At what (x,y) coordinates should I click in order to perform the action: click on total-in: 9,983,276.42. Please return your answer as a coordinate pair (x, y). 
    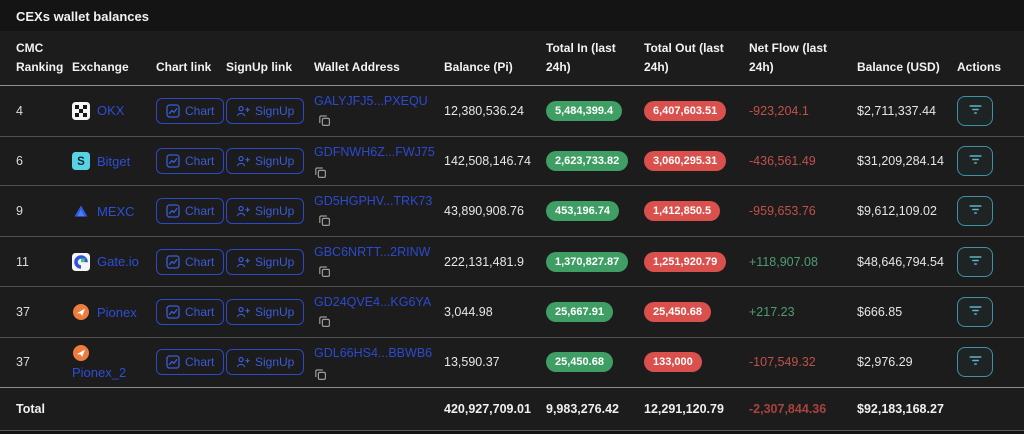
    Looking at the image, I should click on (595, 409).